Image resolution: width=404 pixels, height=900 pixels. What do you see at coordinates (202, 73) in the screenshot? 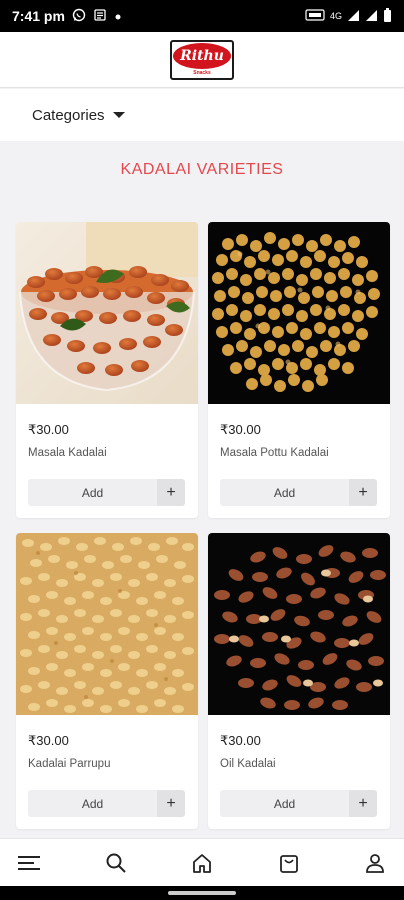
I see `logo-subtext: Snacks` at bounding box center [202, 73].